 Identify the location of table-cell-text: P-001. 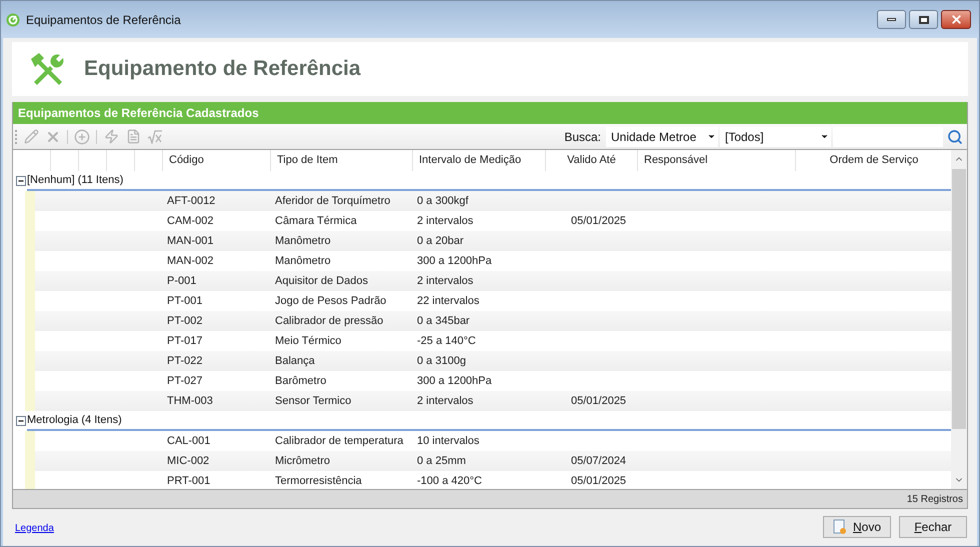
(182, 281).